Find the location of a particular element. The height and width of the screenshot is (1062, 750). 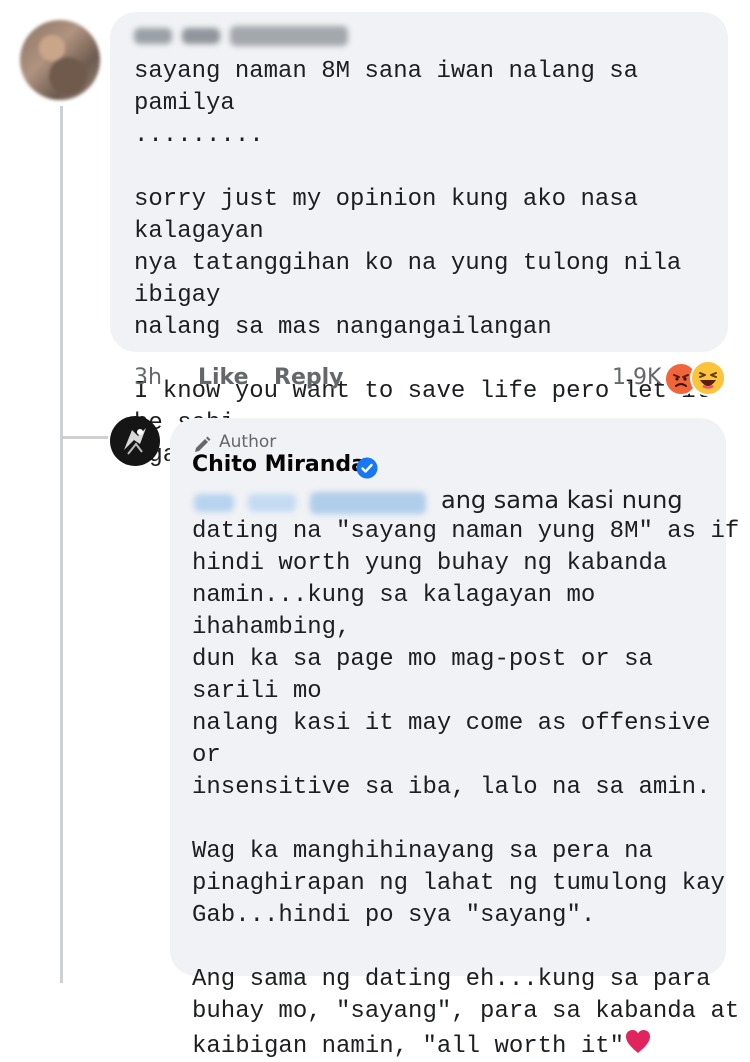

reply-first-line: ang sama kasi nung is located at coordinates (562, 500).